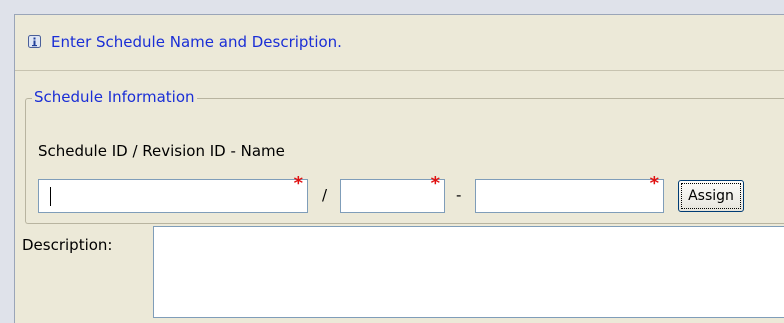  Describe the element at coordinates (173, 194) in the screenshot. I see `schedule-id-input: *` at that location.